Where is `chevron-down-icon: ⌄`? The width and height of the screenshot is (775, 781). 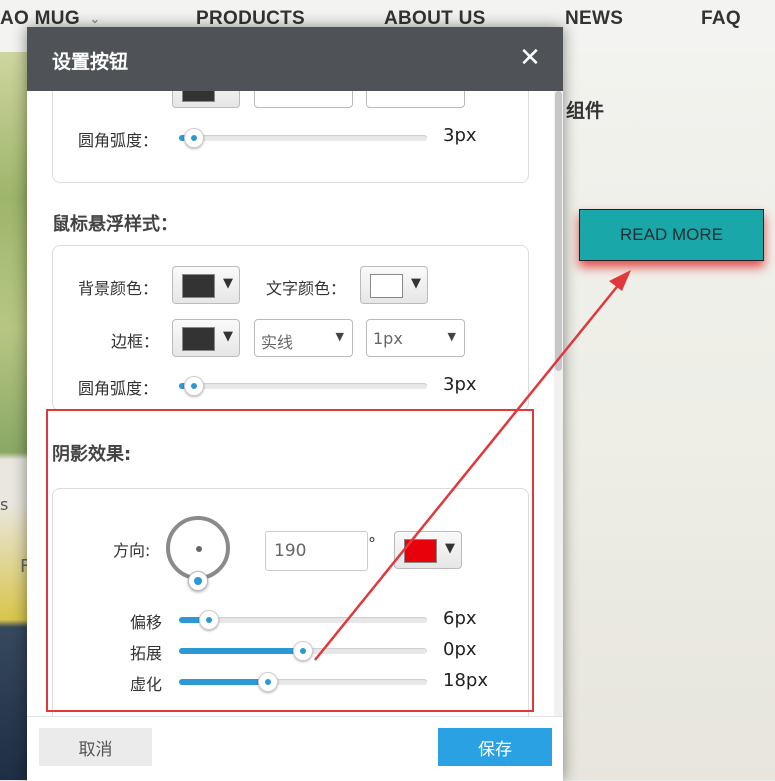 chevron-down-icon: ⌄ is located at coordinates (95, 18).